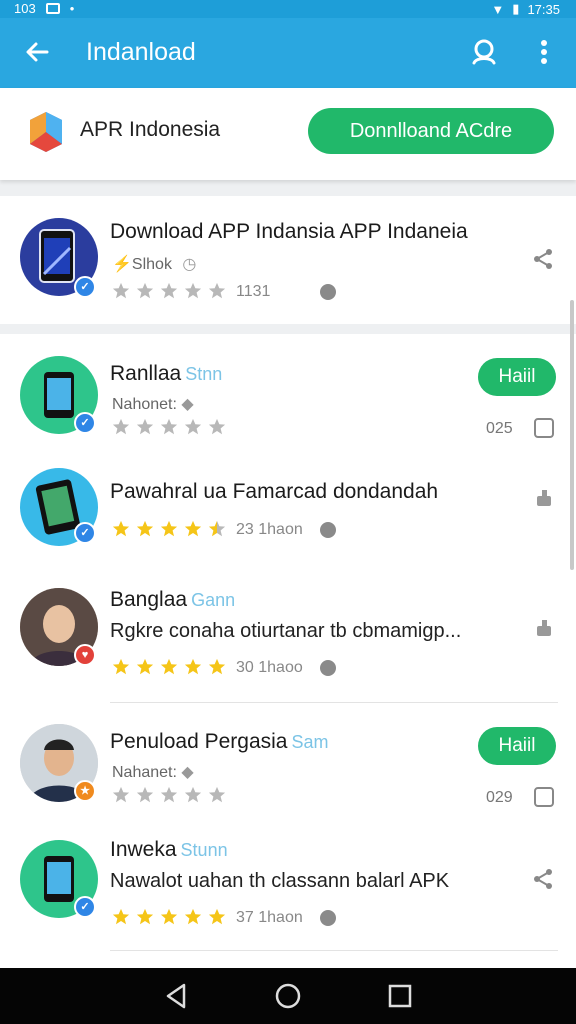 The width and height of the screenshot is (576, 1024). What do you see at coordinates (289, 231) in the screenshot?
I see `featured-title: Download APP Indansia APP Indaneia` at bounding box center [289, 231].